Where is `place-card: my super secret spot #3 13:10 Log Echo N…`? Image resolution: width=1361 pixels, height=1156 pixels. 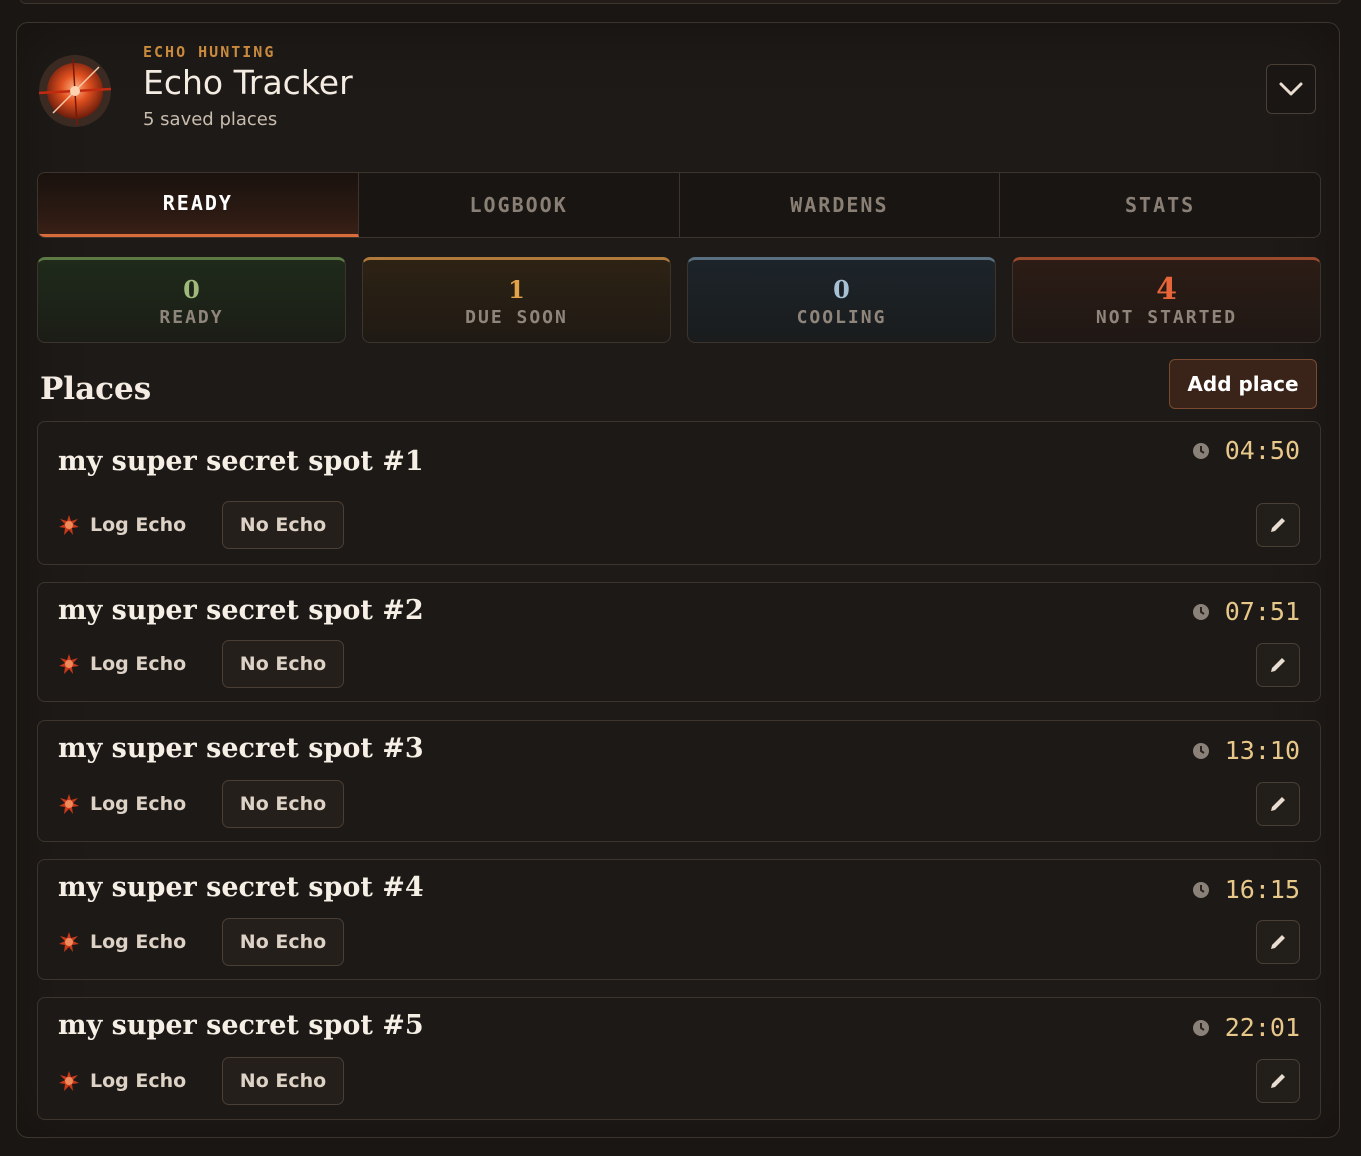 place-card: my super secret spot #3 13:10 Log Echo N… is located at coordinates (679, 781).